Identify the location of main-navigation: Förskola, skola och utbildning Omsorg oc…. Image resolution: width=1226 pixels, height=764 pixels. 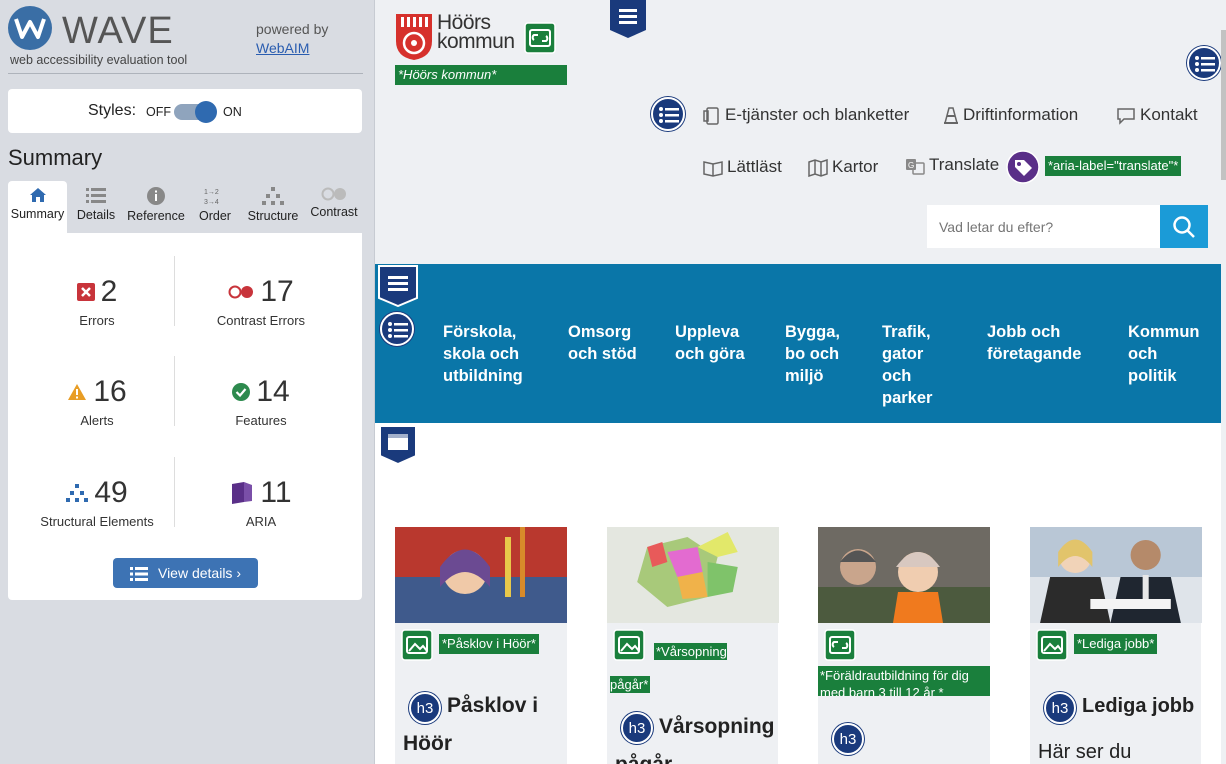
(798, 343).